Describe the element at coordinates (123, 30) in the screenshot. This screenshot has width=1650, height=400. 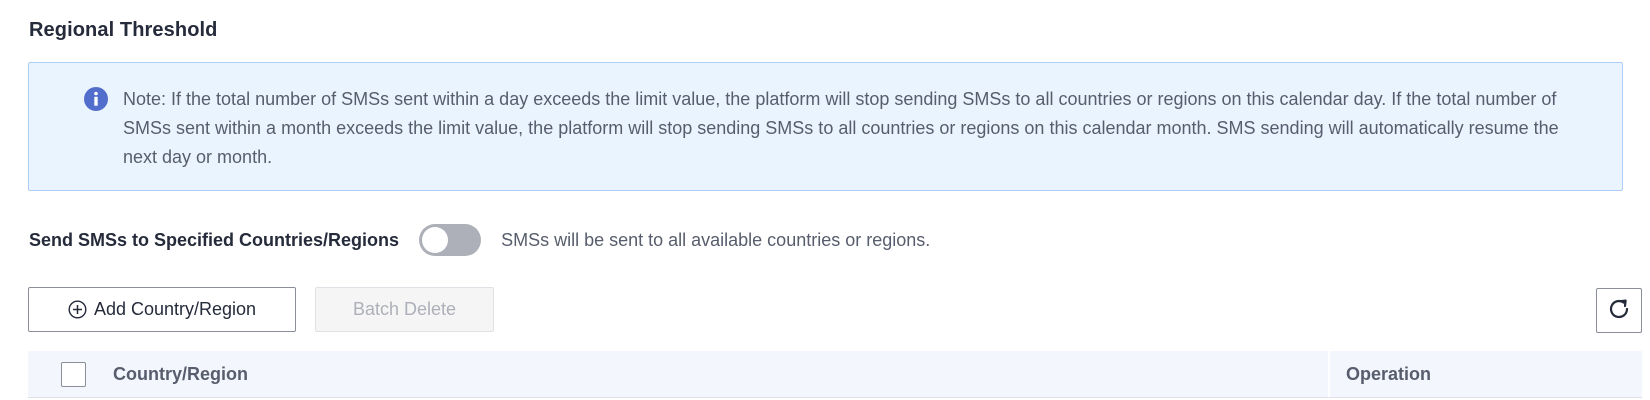
I see `section-title: Regional Threshold` at that location.